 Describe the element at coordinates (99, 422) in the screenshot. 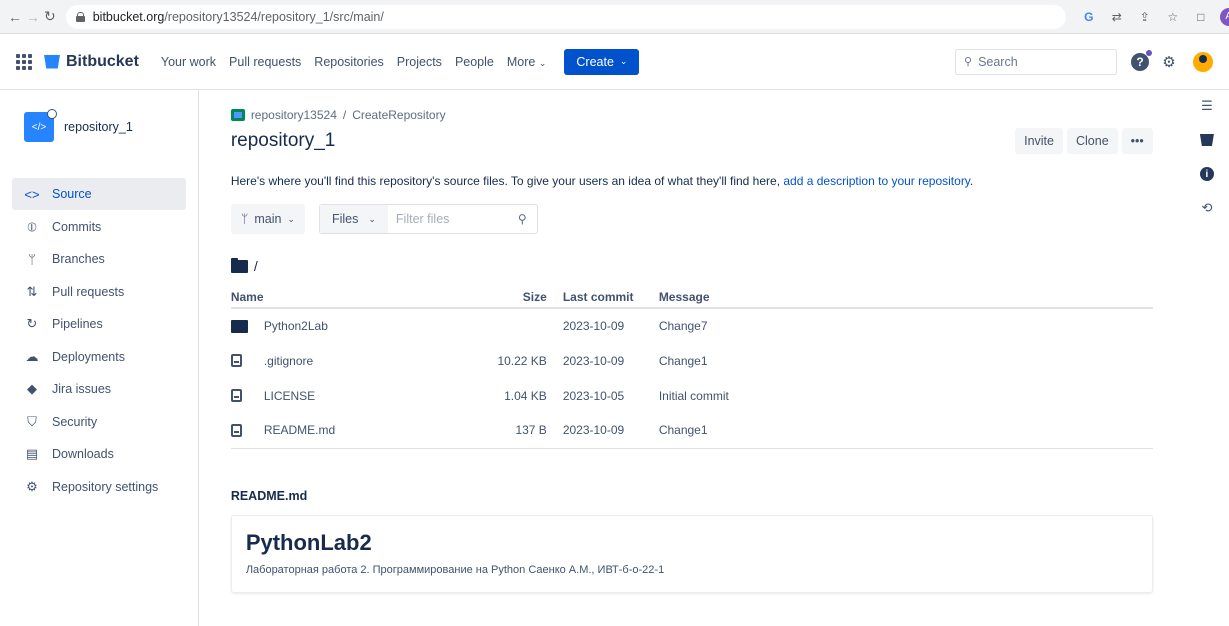

I see `sidebar-item-security: ⛉ Security` at that location.